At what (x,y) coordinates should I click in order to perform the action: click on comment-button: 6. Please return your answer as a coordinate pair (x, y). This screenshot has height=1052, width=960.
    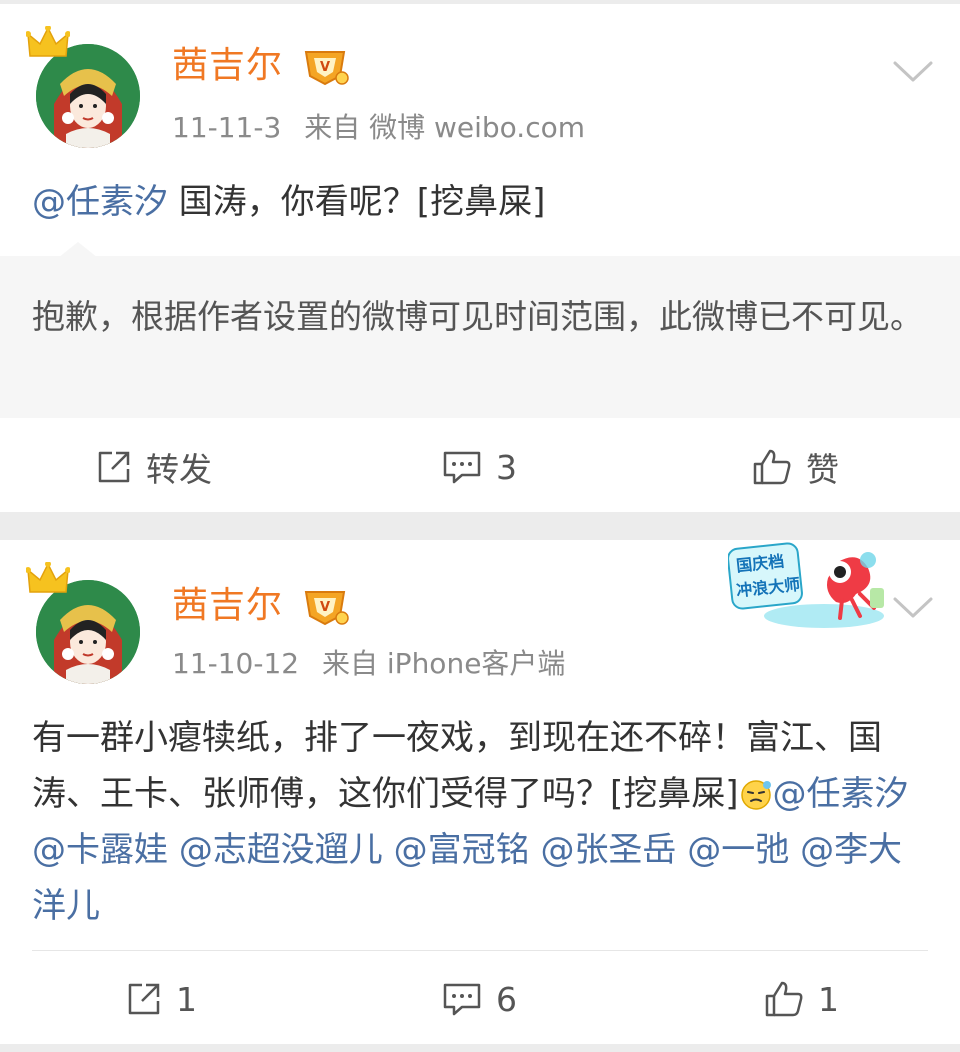
    Looking at the image, I should click on (479, 999).